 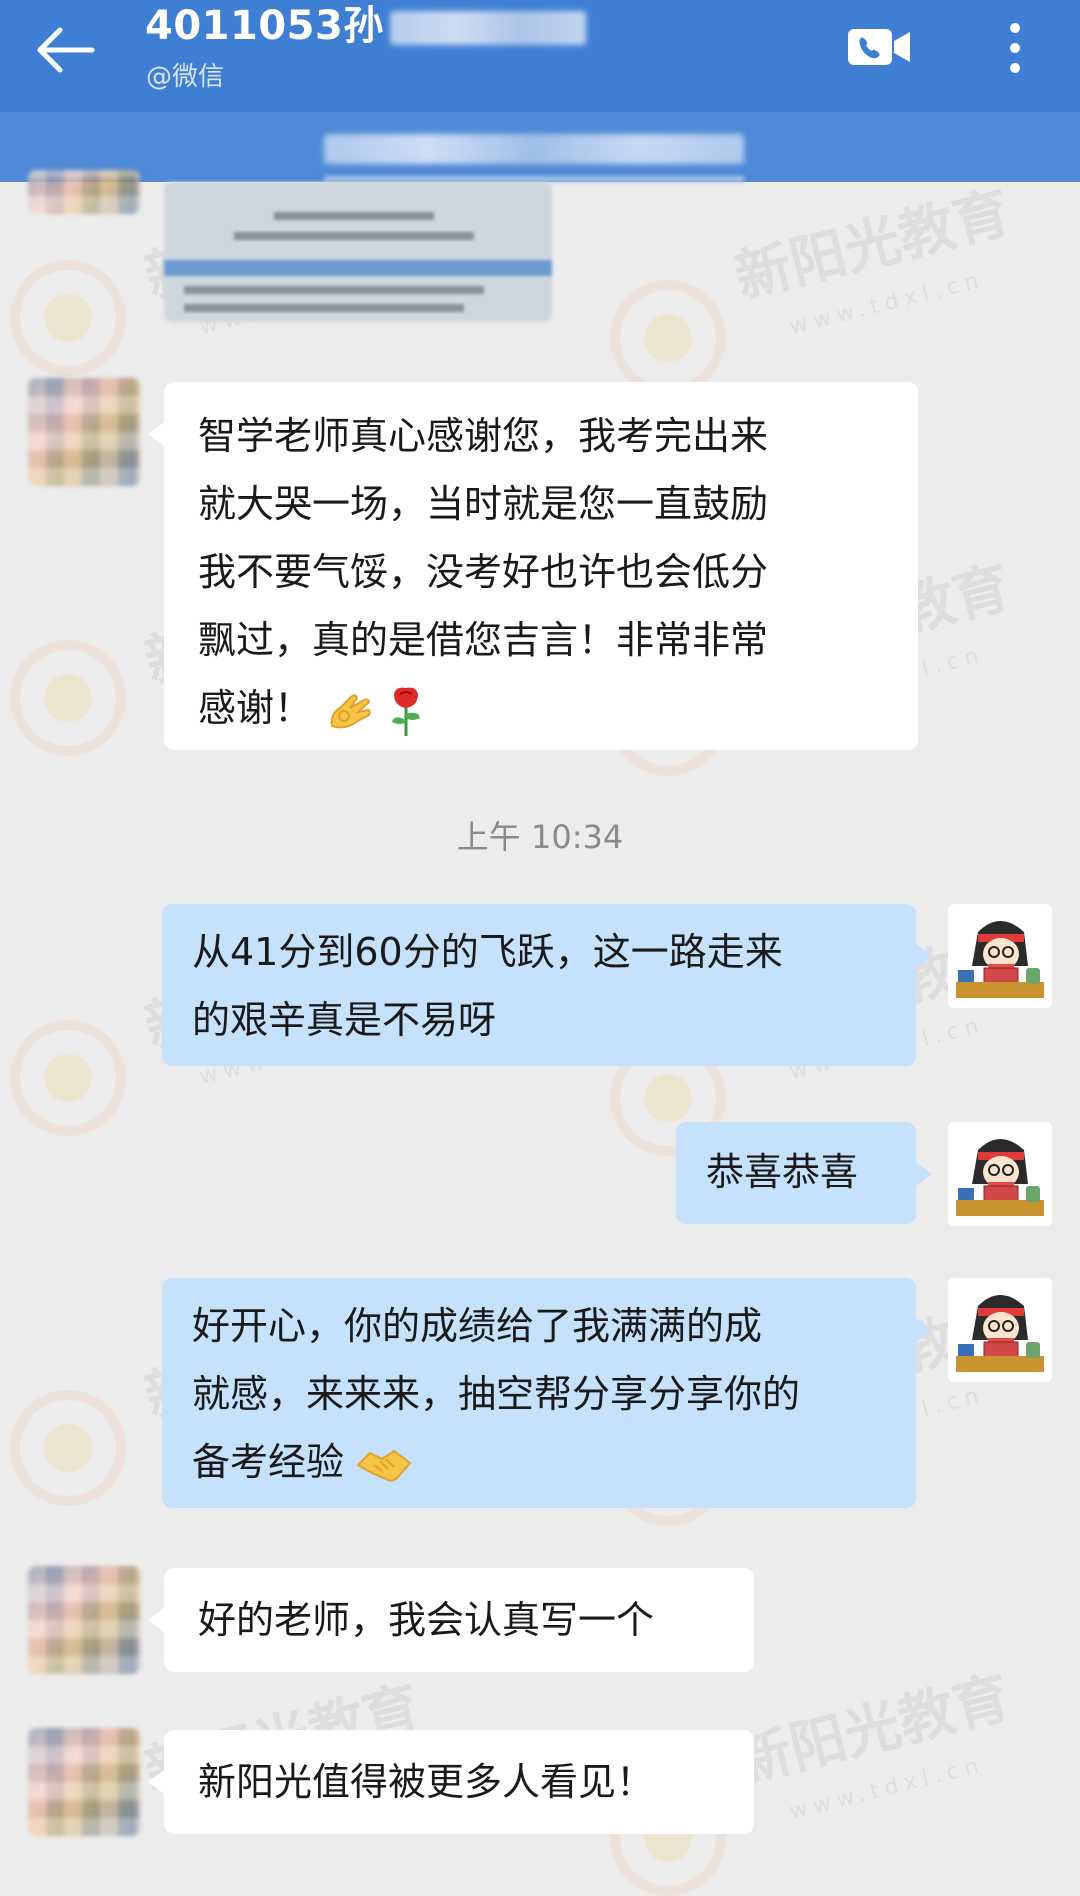 I want to click on message-timestamp: 上午 10:34, so click(x=540, y=837).